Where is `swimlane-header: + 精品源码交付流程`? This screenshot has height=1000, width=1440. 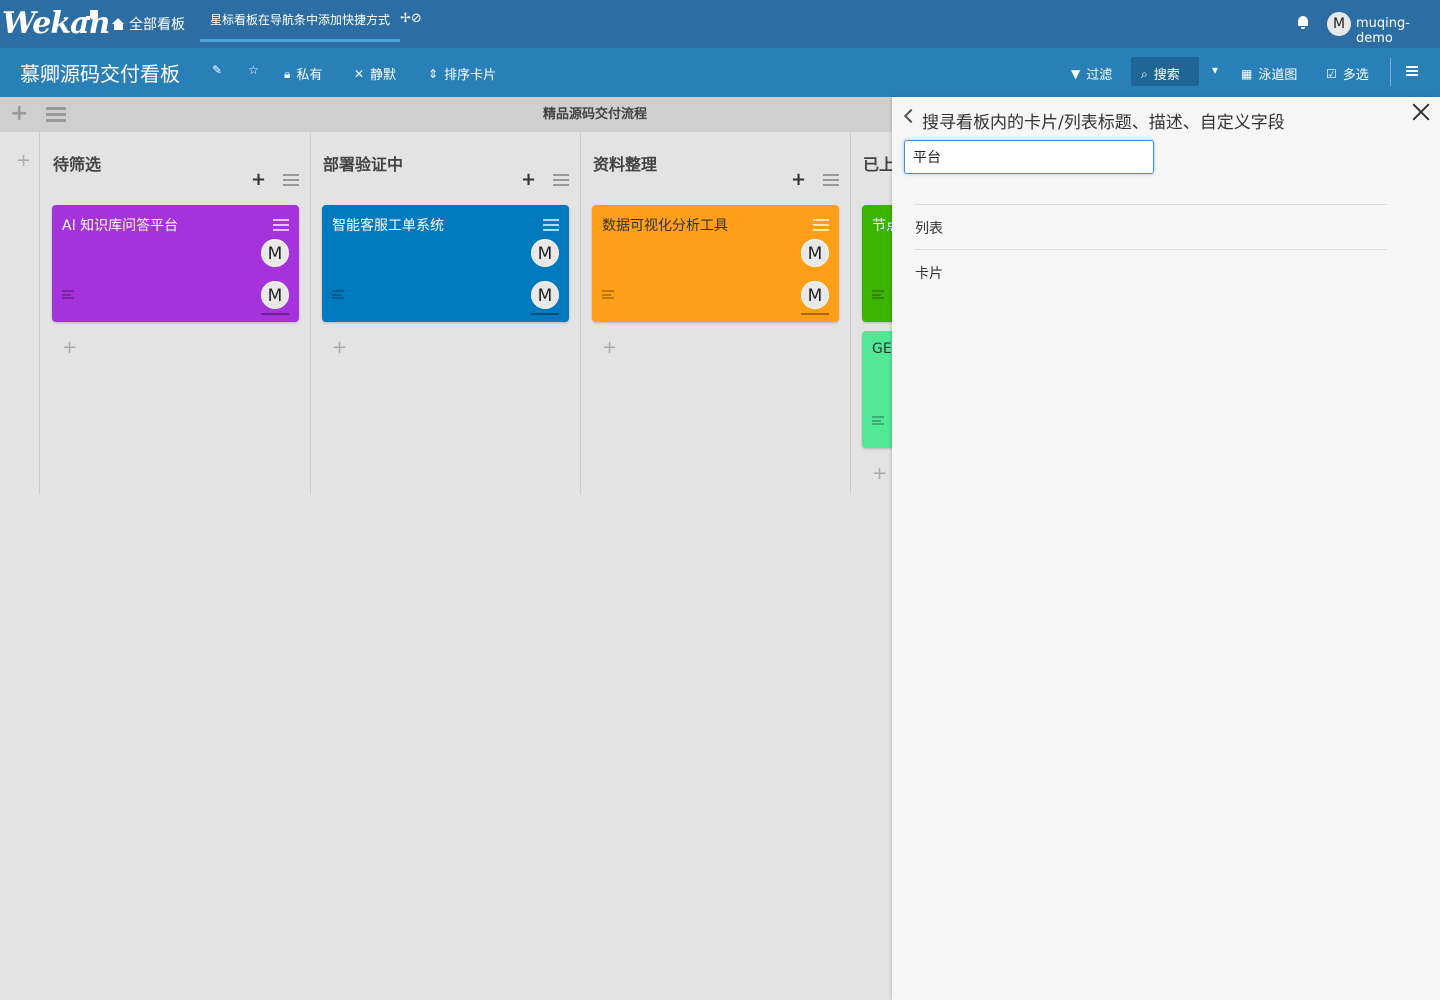
swimlane-header: + 精品源码交付流程 is located at coordinates (446, 114).